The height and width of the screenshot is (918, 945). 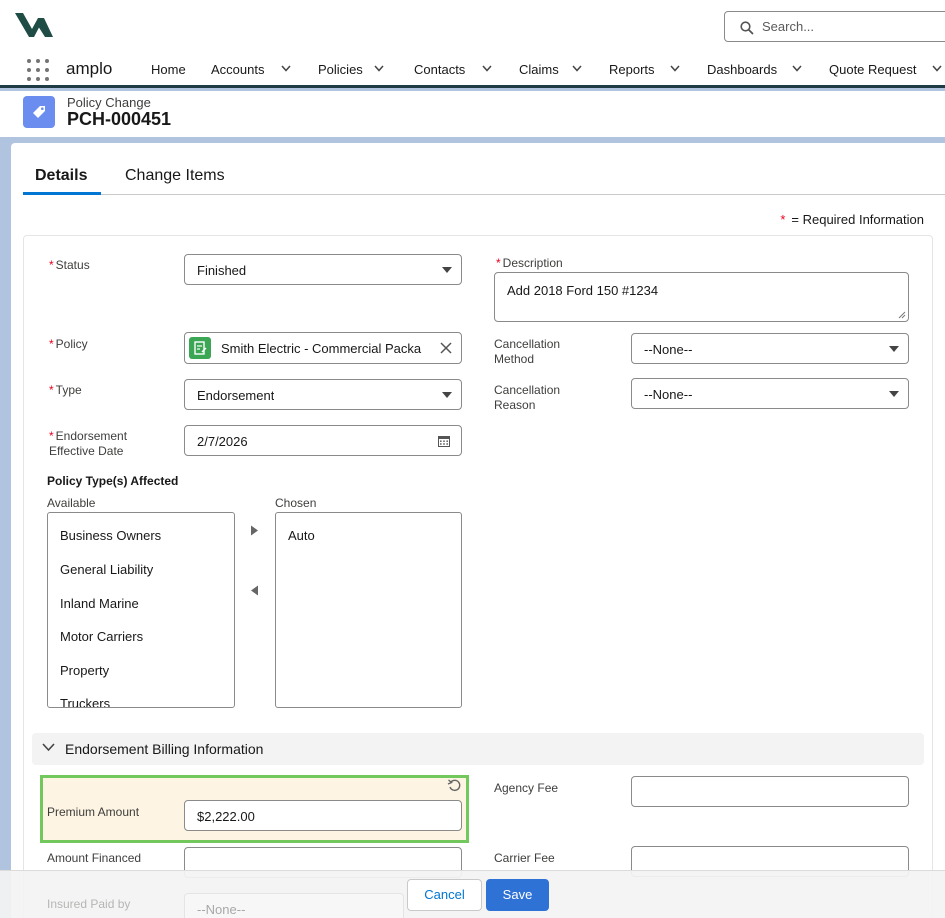 What do you see at coordinates (221, 909) in the screenshot?
I see `insured-paid-by-value: --None--` at bounding box center [221, 909].